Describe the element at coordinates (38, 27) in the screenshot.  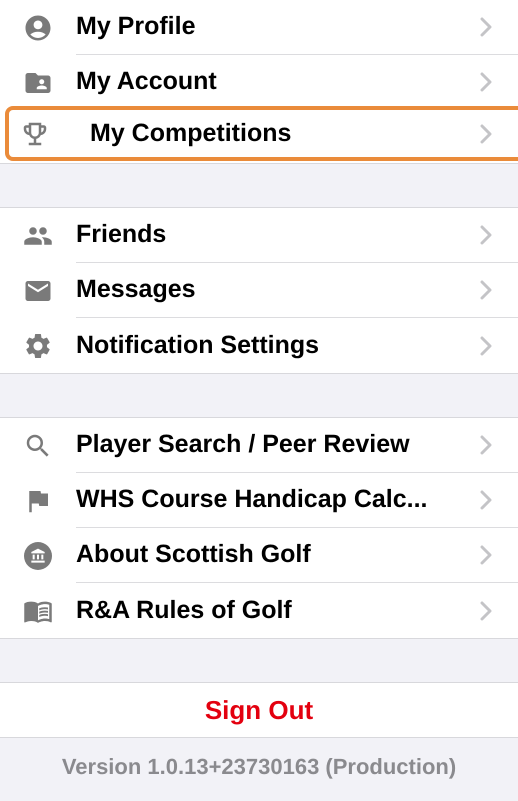
I see `person-icon` at that location.